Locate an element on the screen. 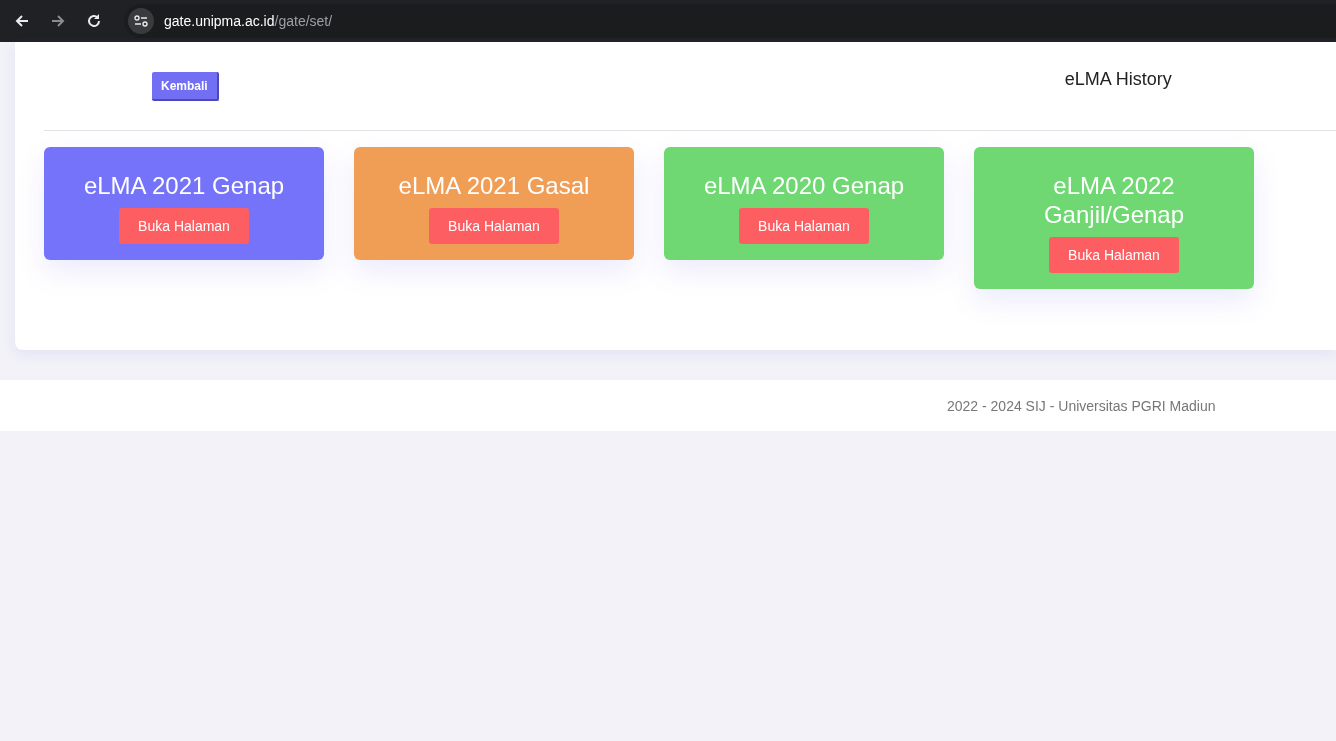  page-title: eLMA History is located at coordinates (1118, 79).